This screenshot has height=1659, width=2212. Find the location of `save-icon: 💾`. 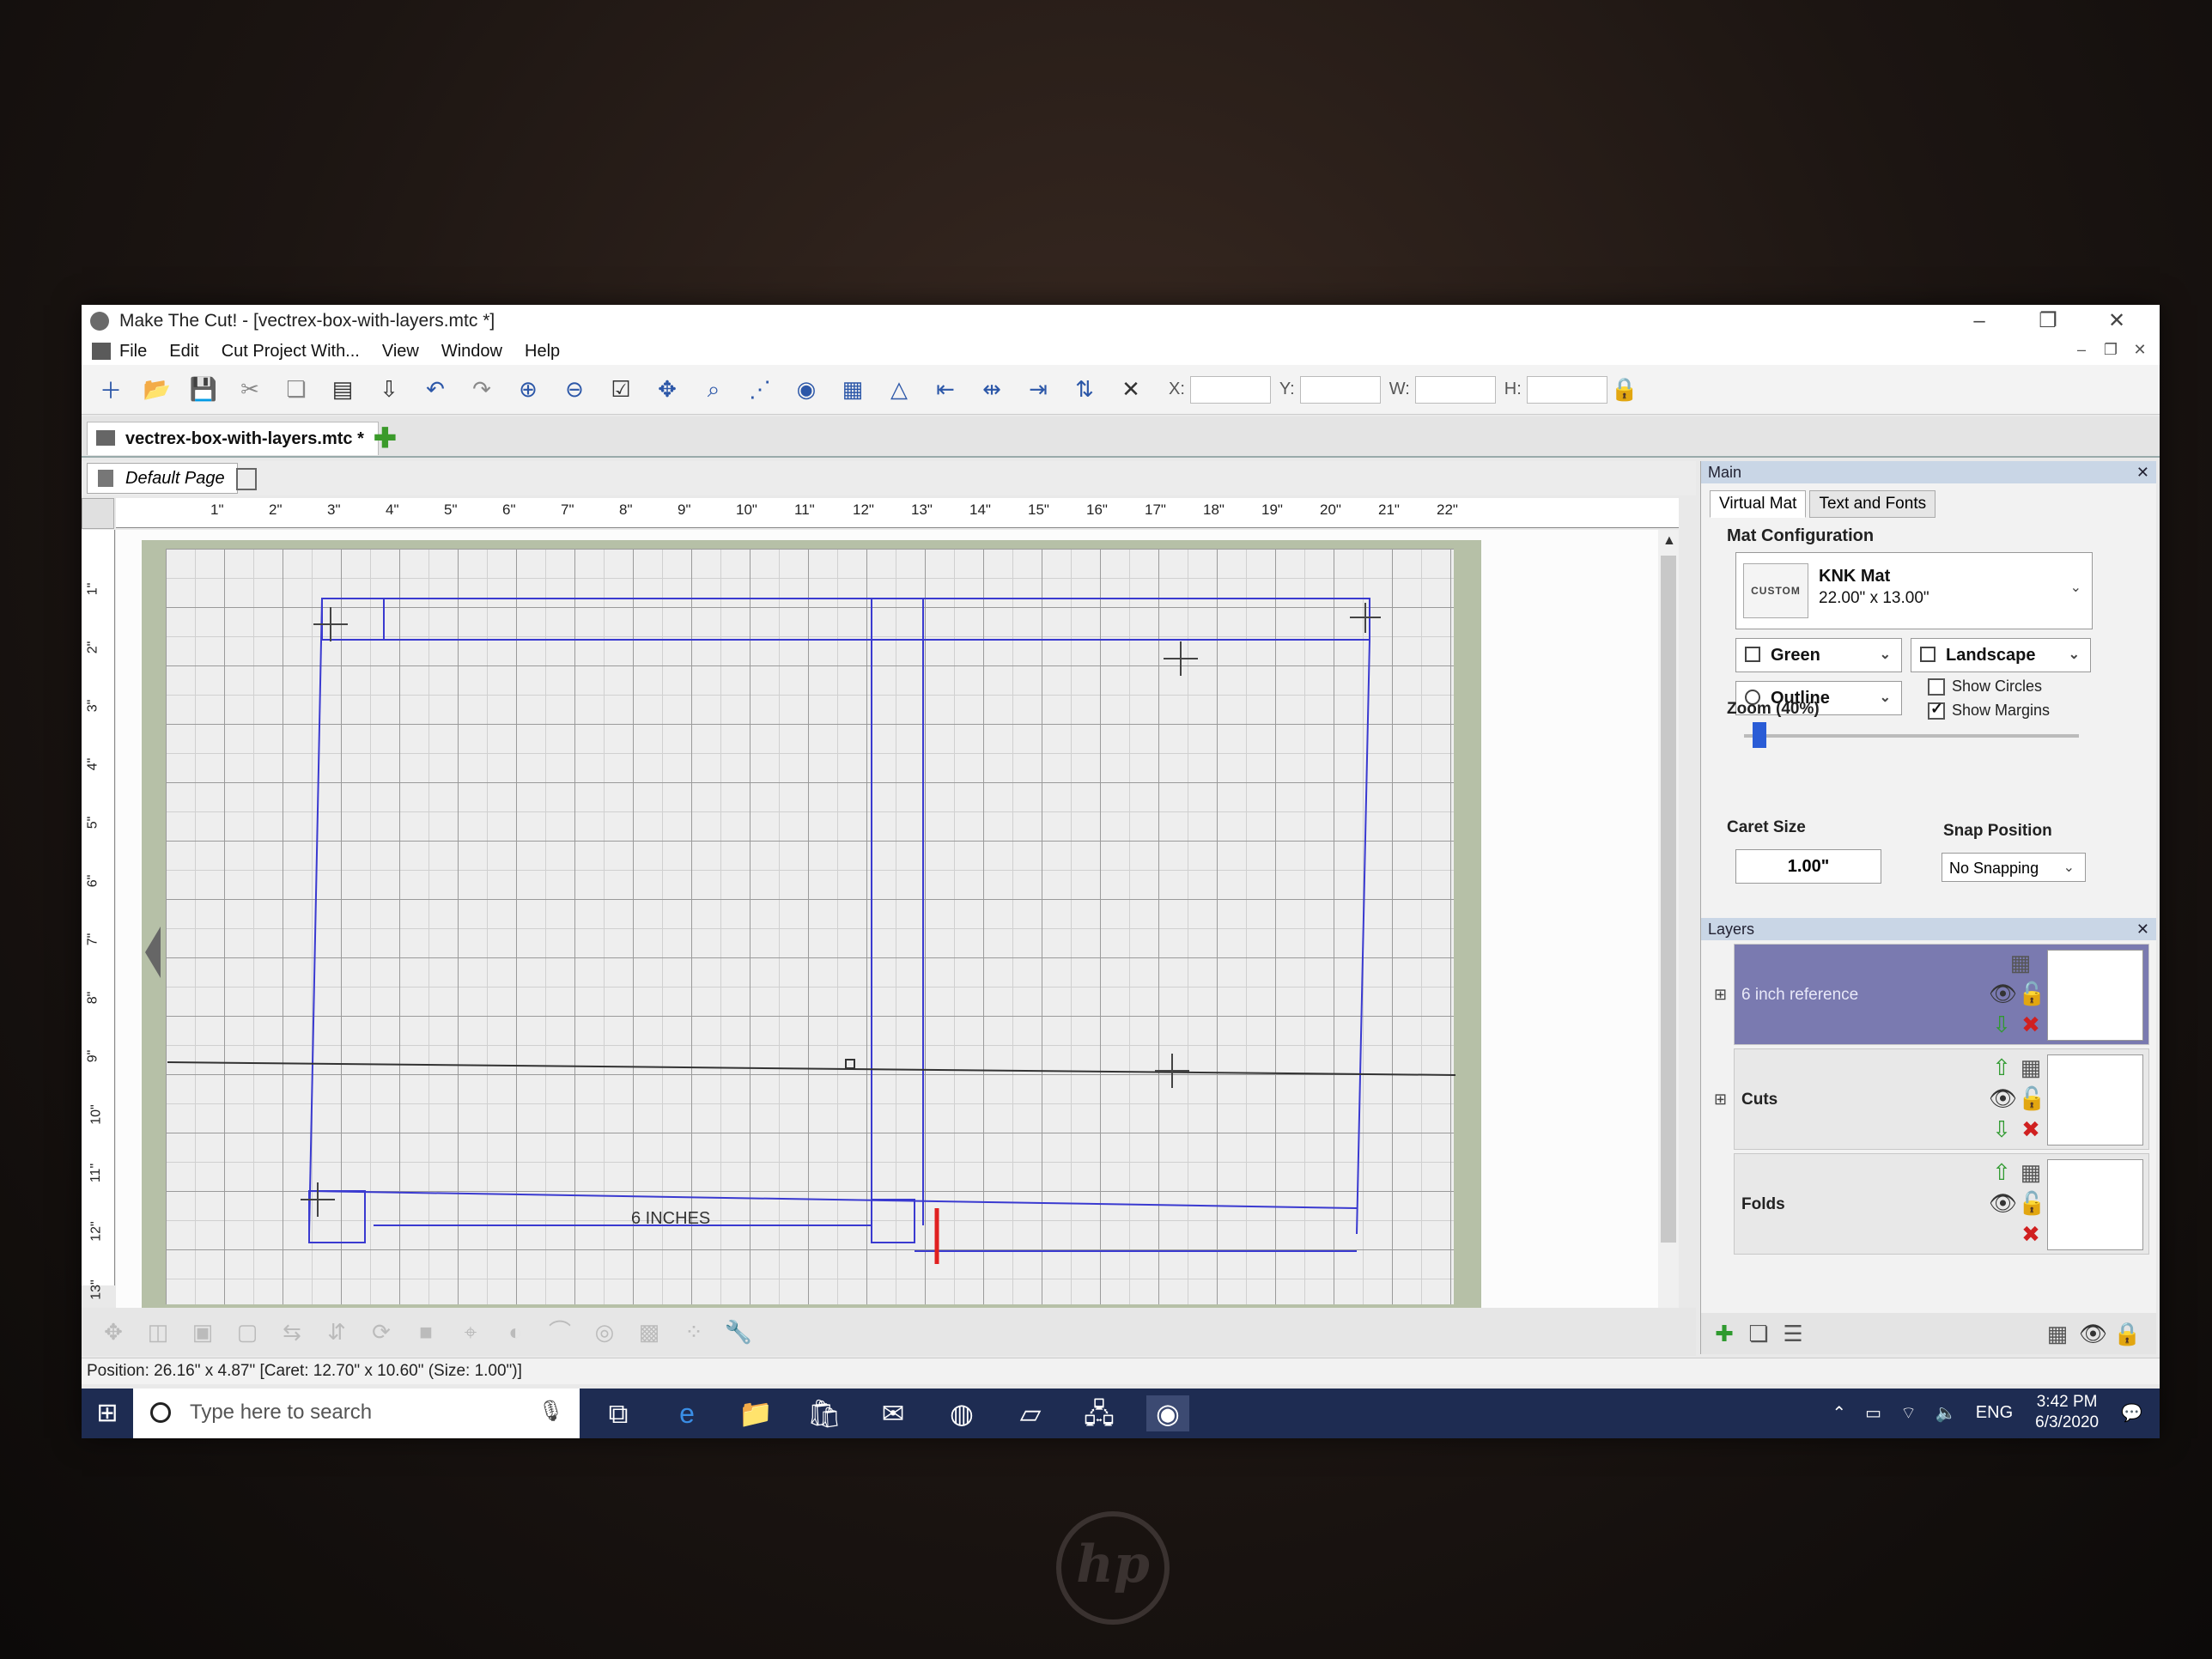

save-icon: 💾 is located at coordinates (203, 390).